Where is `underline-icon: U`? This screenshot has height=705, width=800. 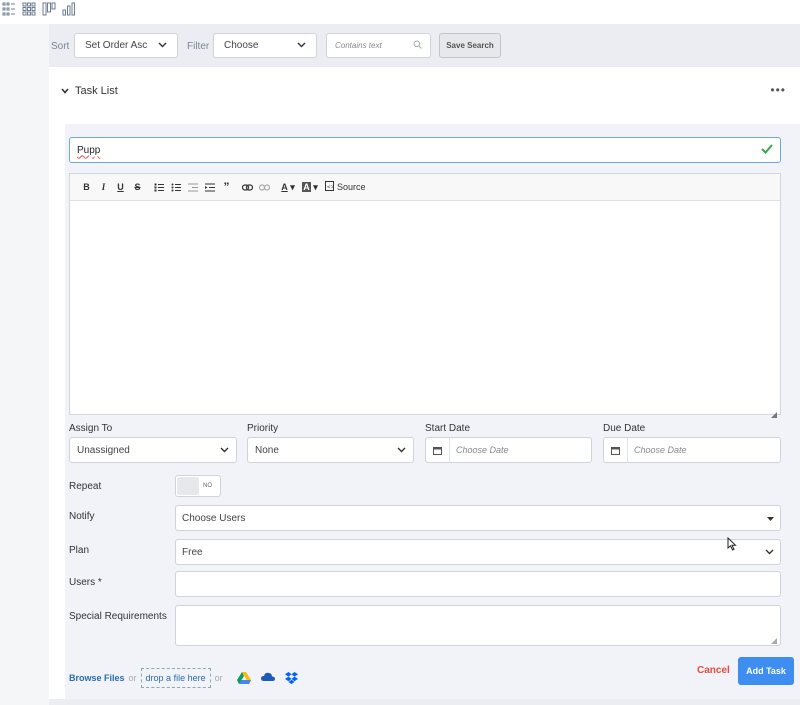
underline-icon: U is located at coordinates (120, 187).